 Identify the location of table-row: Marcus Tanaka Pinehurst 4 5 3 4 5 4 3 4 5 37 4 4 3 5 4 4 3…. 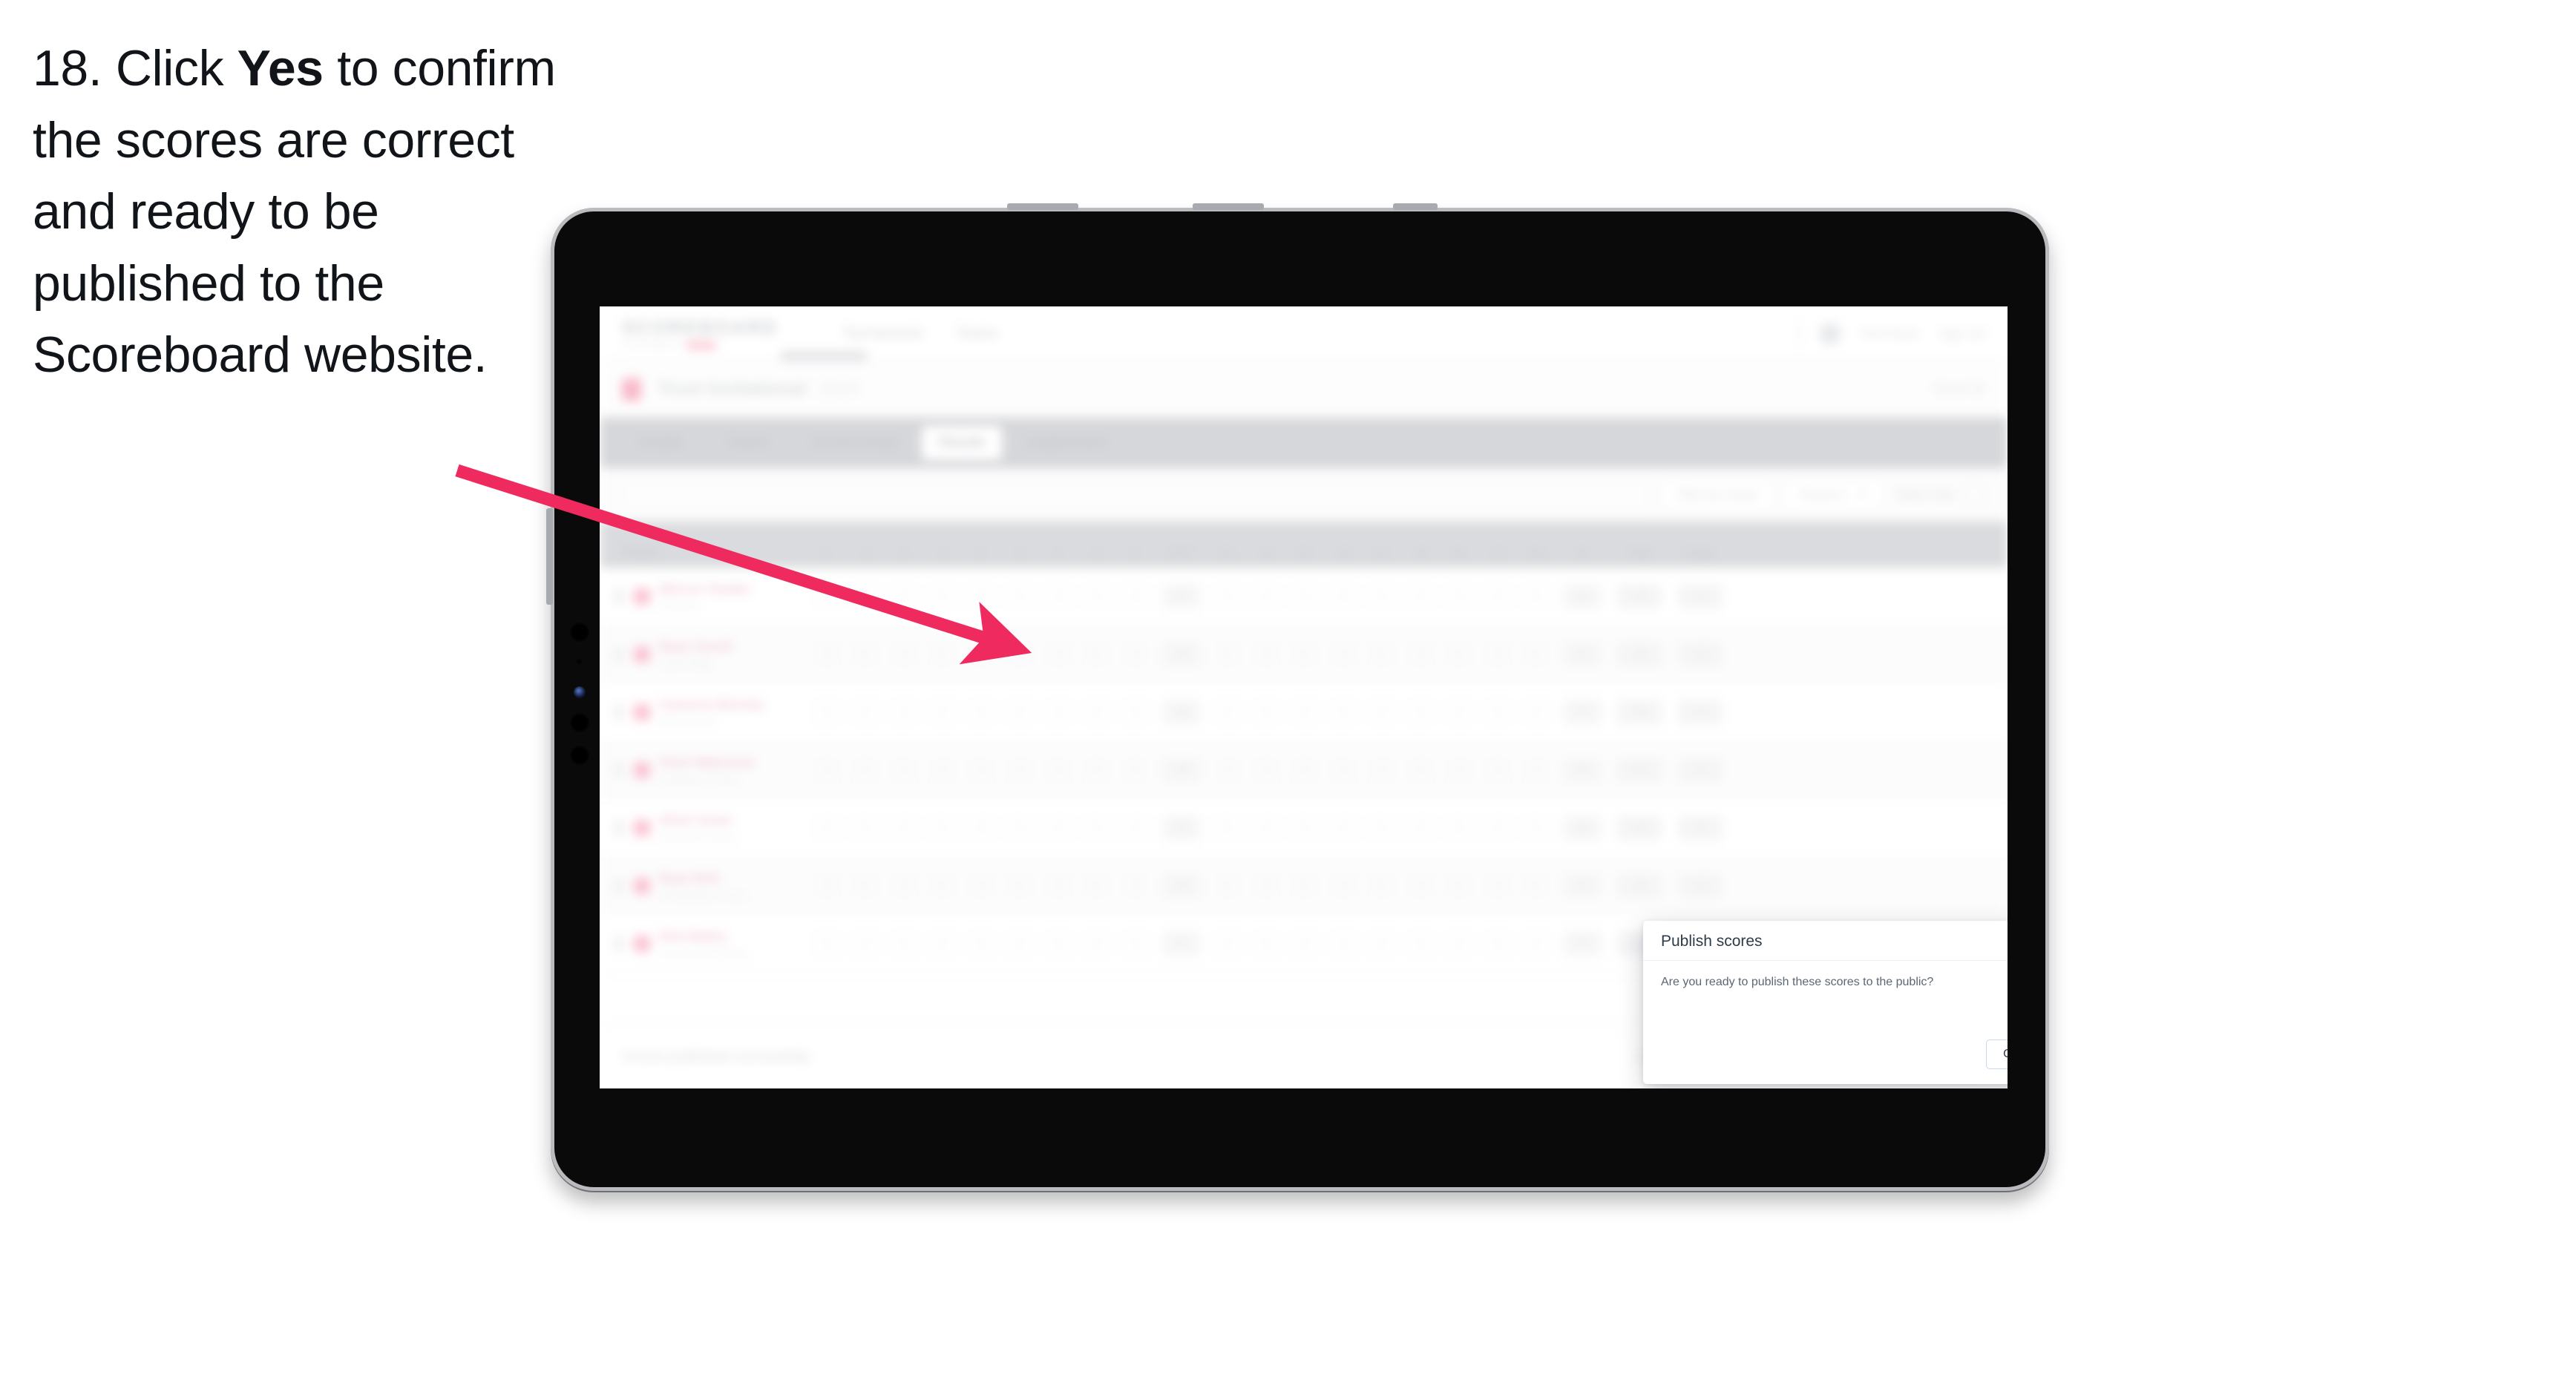
(1304, 596).